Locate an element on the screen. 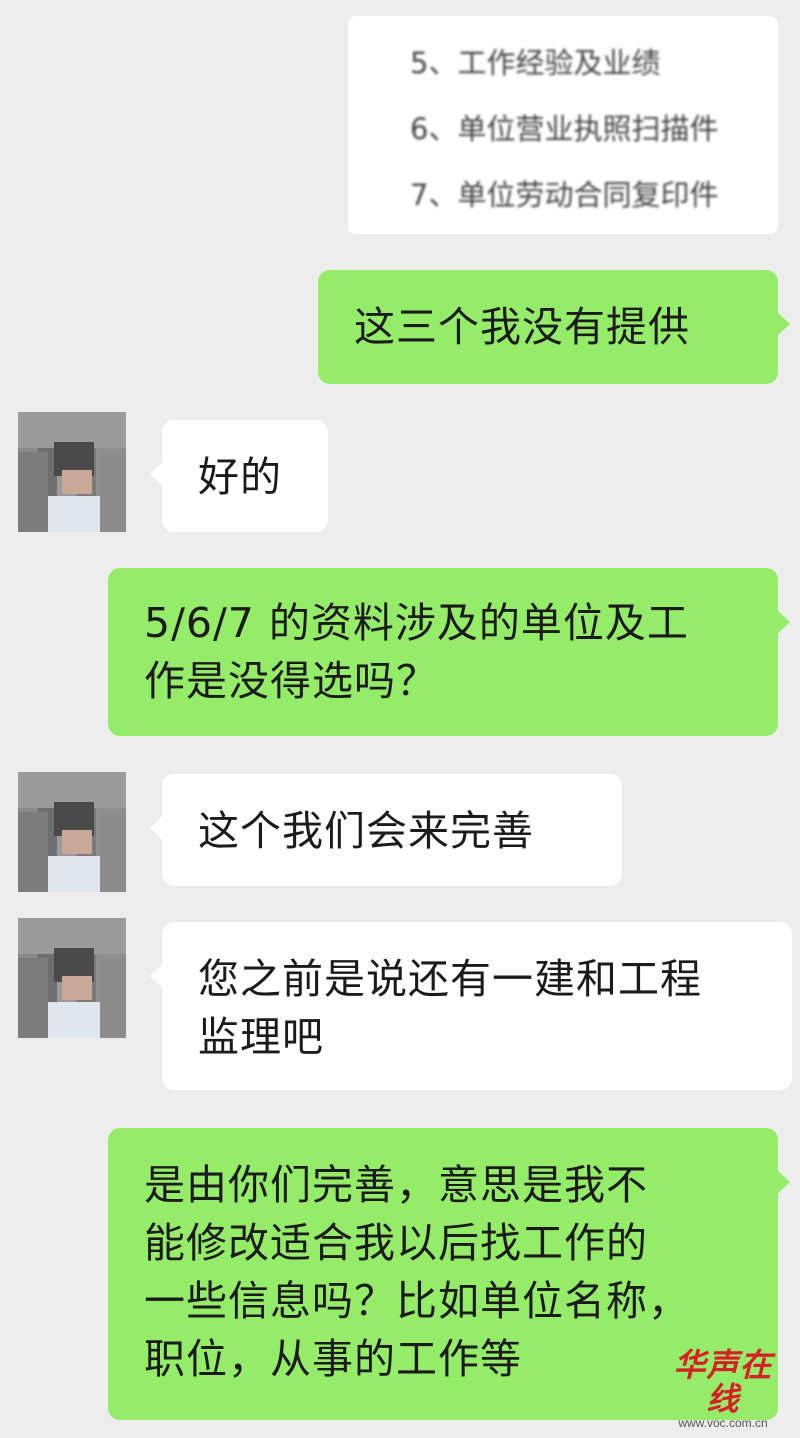 Image resolution: width=800 pixels, height=1438 pixels. message-text: 好的 is located at coordinates (240, 477).